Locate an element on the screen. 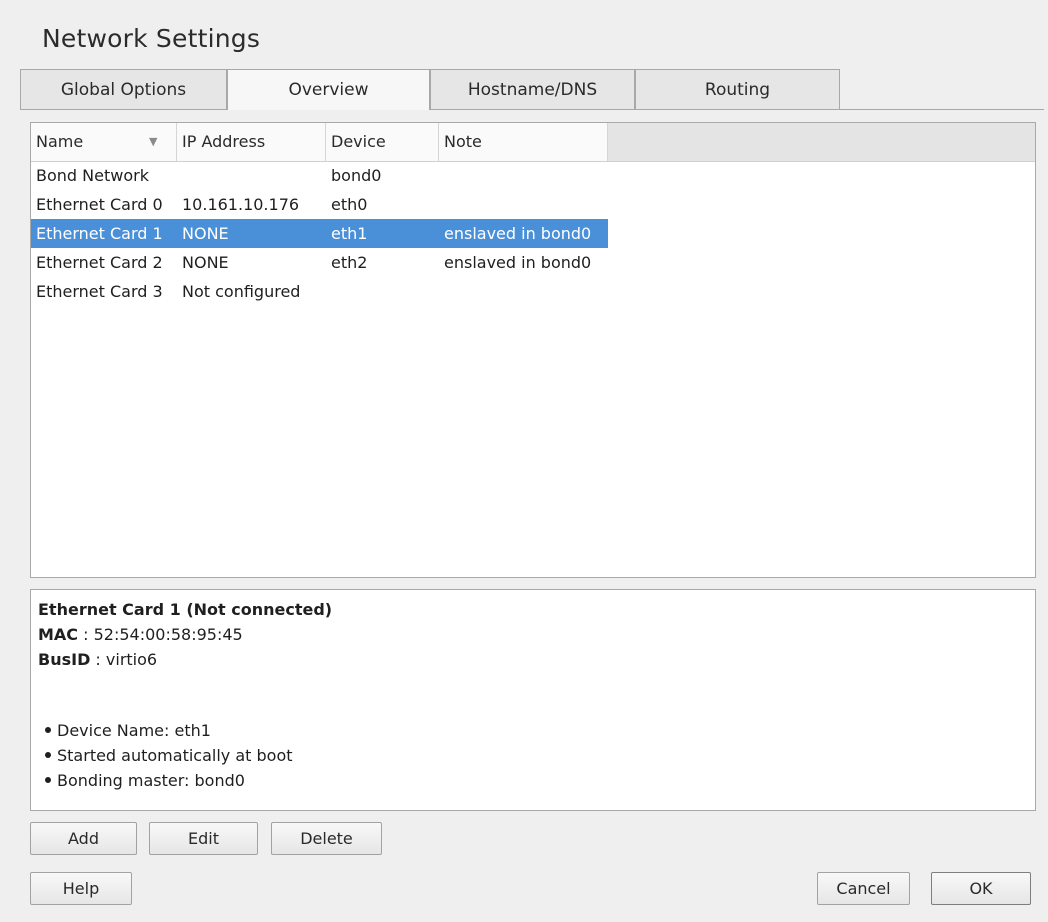  tab-overview: Overview is located at coordinates (328, 89).